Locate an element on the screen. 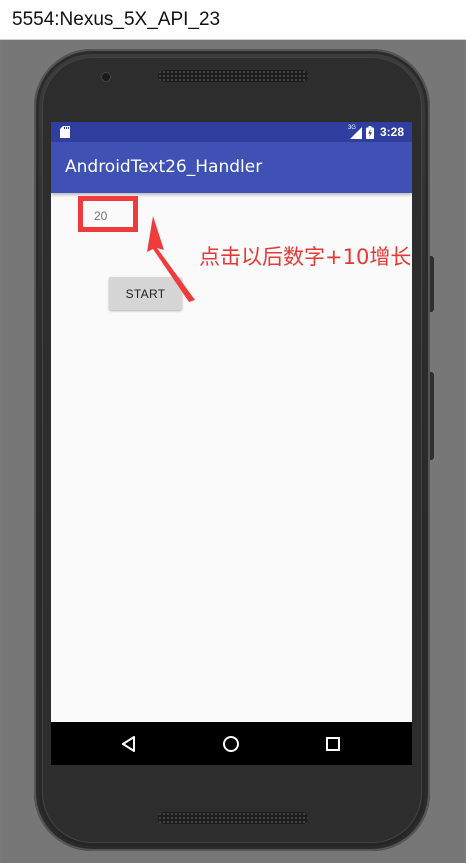 This screenshot has width=466, height=863. highlight-box is located at coordinates (108, 214).